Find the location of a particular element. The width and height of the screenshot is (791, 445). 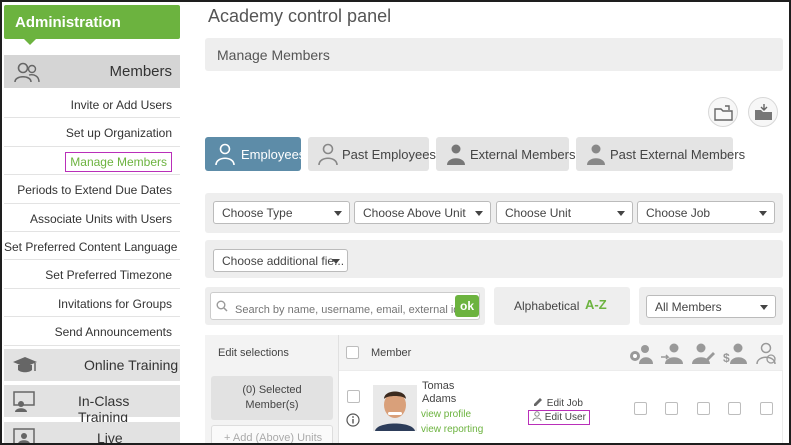

page-title: Academy control panel is located at coordinates (300, 16).